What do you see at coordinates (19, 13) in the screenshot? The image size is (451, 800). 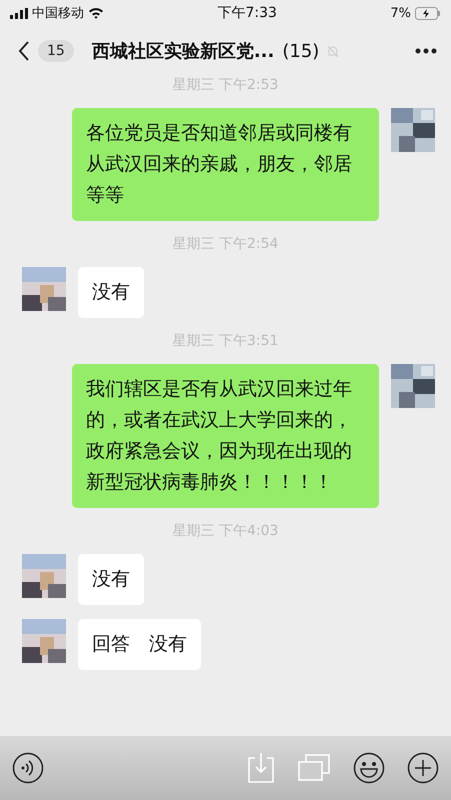 I see `signal-icon` at bounding box center [19, 13].